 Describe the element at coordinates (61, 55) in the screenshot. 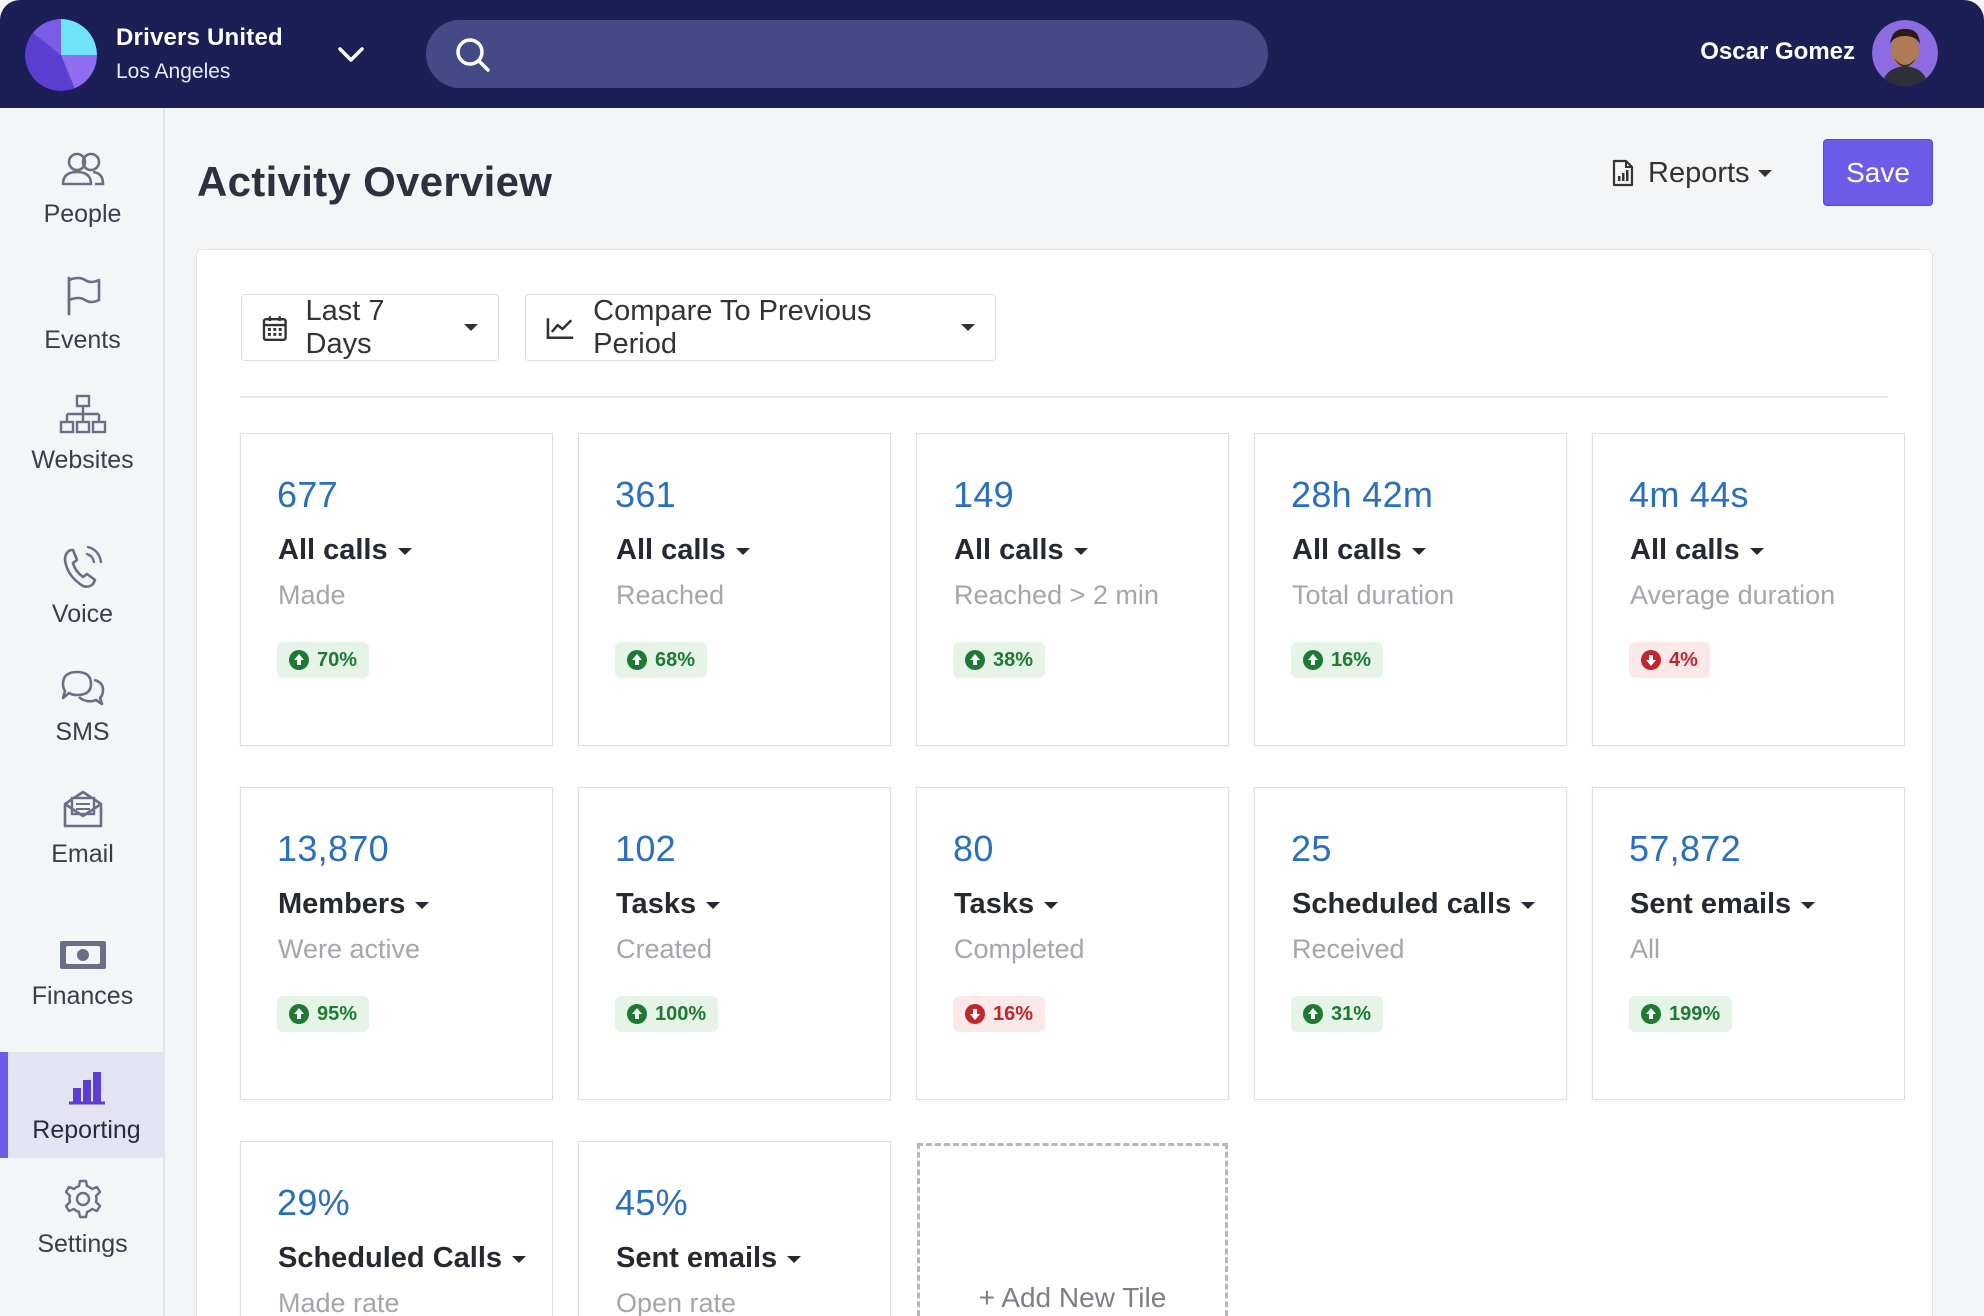

I see `org-logo` at that location.